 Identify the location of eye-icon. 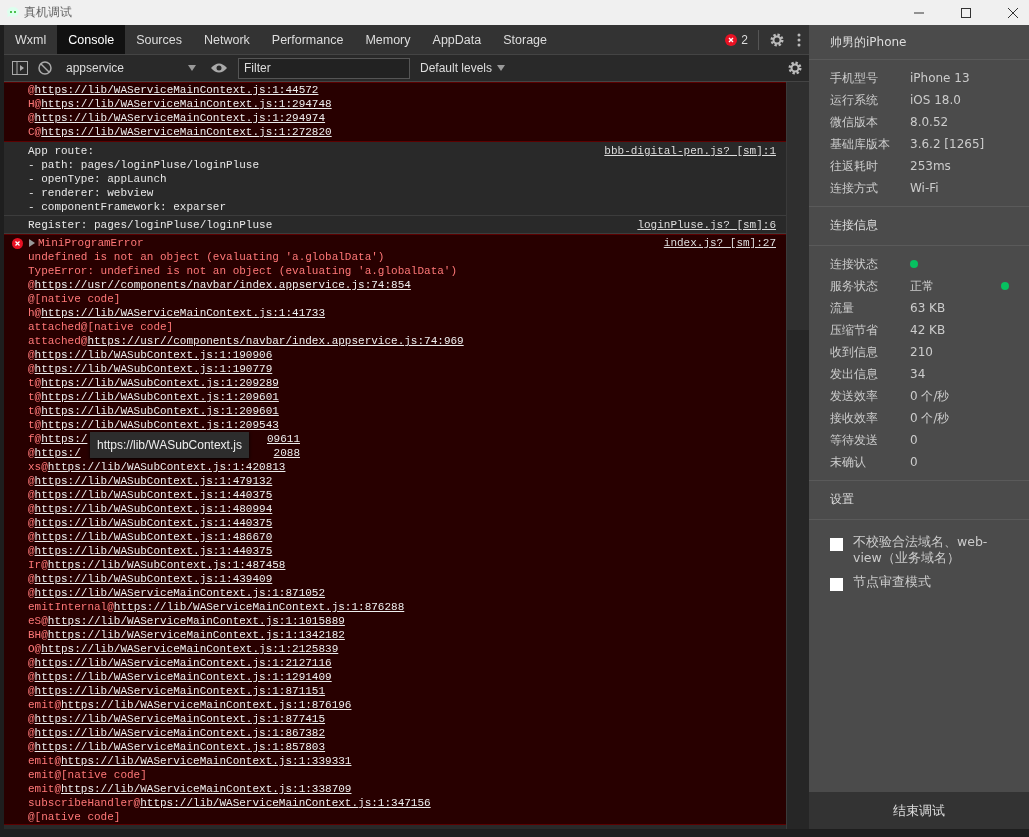
(219, 68).